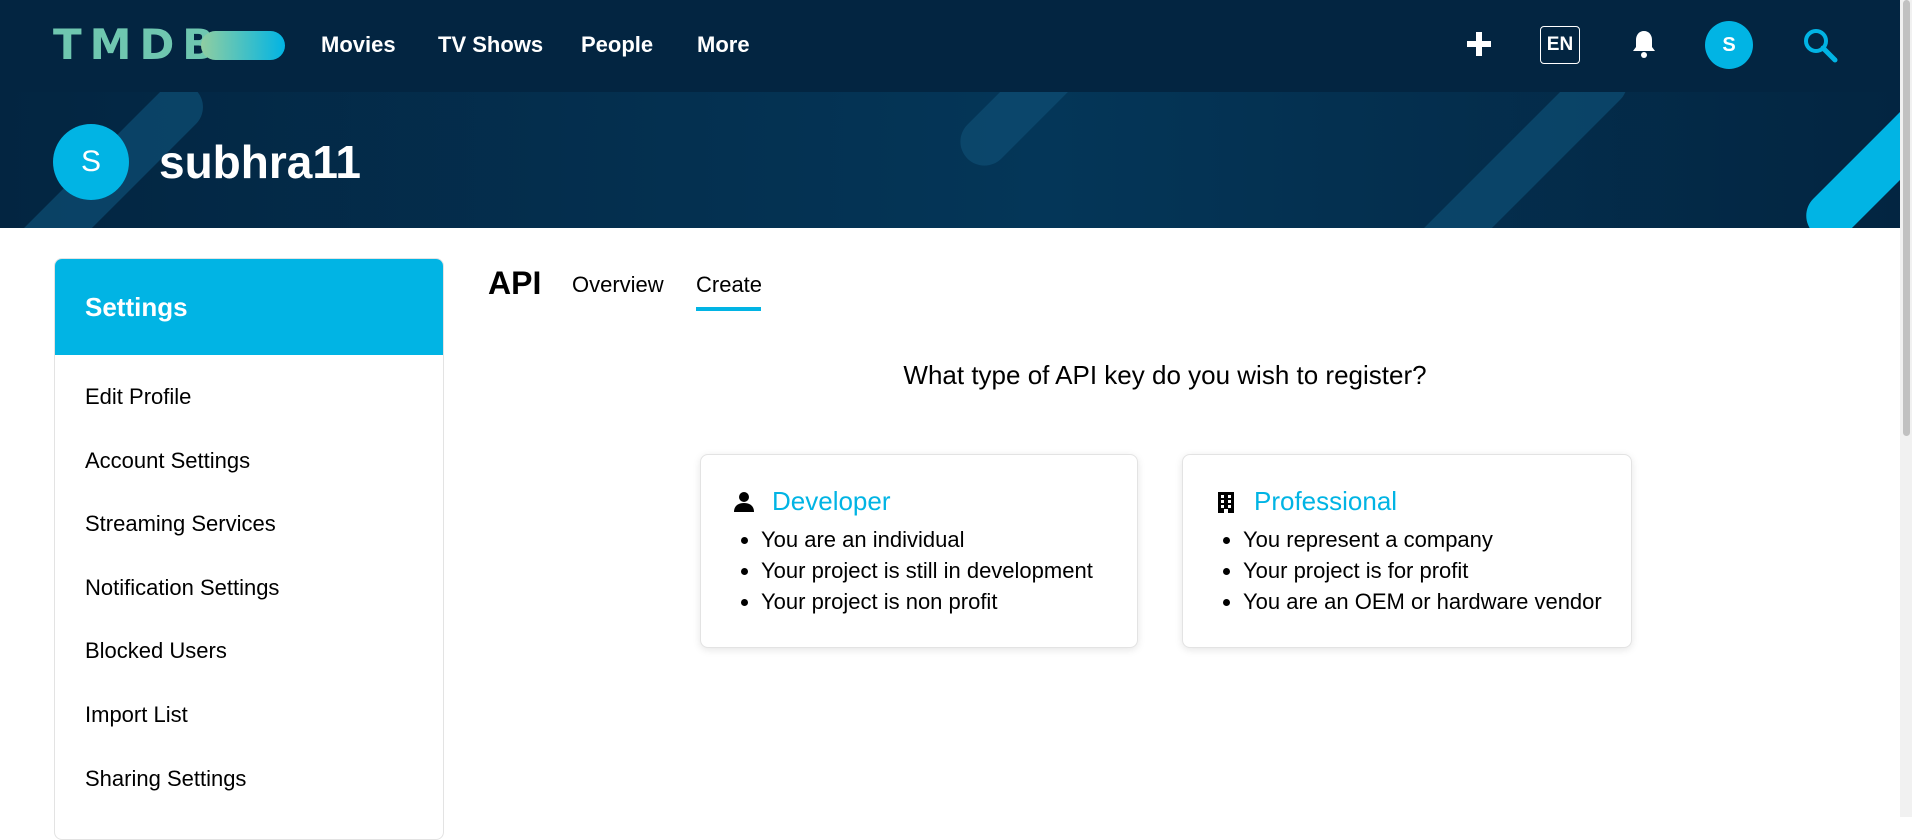 The width and height of the screenshot is (1912, 840). Describe the element at coordinates (1422, 539) in the screenshot. I see `list-item: You represent a company` at that location.